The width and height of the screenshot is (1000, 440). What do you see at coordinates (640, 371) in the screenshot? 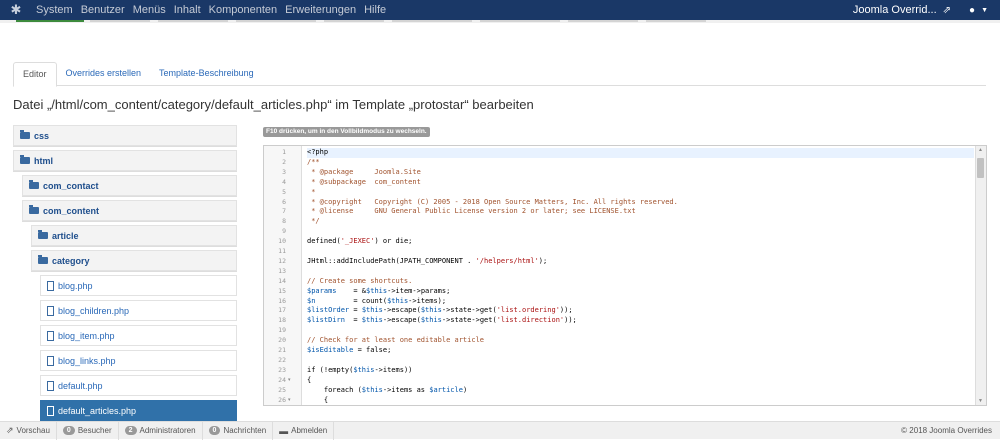
I see `code-line: if (!empty($this->items))` at bounding box center [640, 371].